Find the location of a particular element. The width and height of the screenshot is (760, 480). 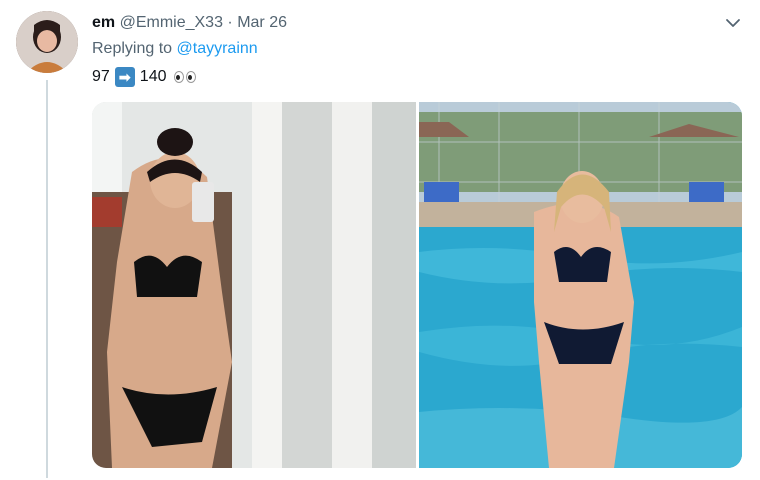

replying-prefix: Replying to is located at coordinates (132, 48).